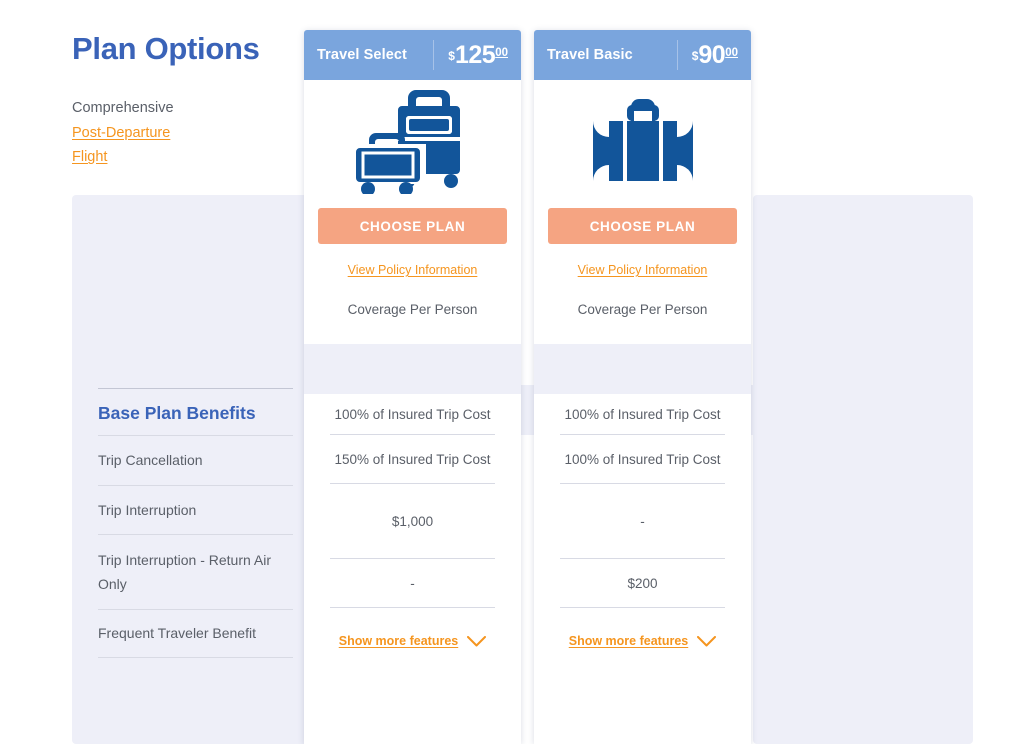  I want to click on benefit-label: Trip Cancellation, so click(150, 460).